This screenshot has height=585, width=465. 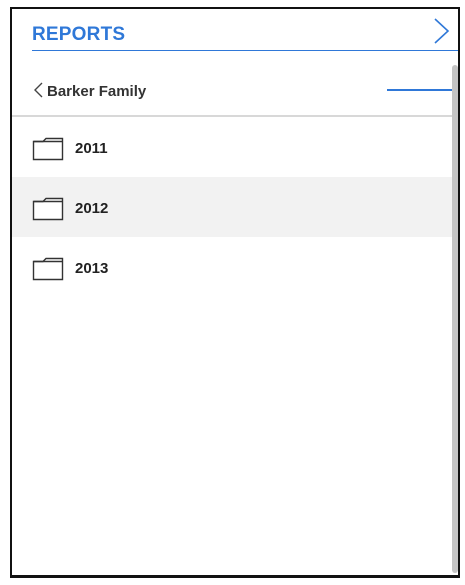 What do you see at coordinates (79, 34) in the screenshot?
I see `page-title: REPORTS` at bounding box center [79, 34].